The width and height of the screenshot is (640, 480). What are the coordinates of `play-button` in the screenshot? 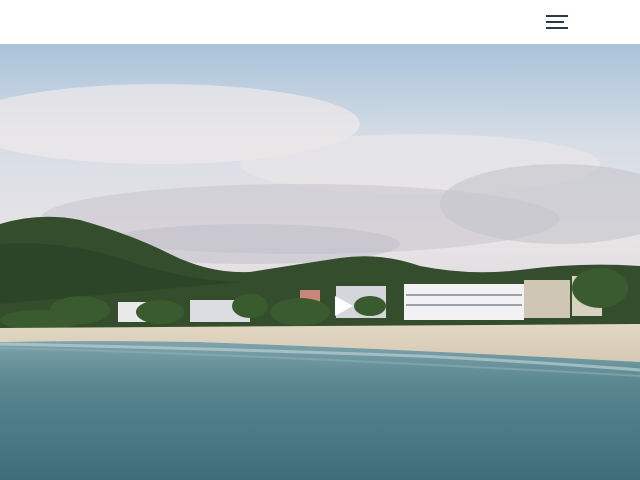 It's located at (342, 306).